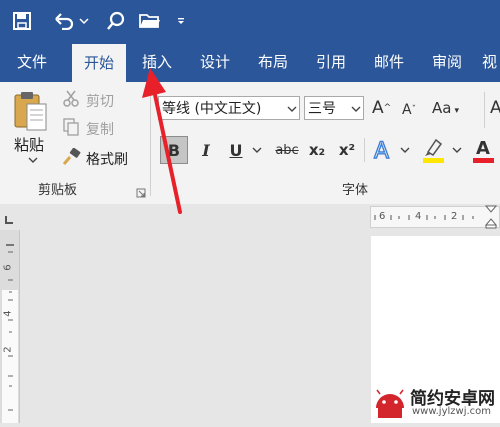  I want to click on tab-selector-icon, so click(9, 219).